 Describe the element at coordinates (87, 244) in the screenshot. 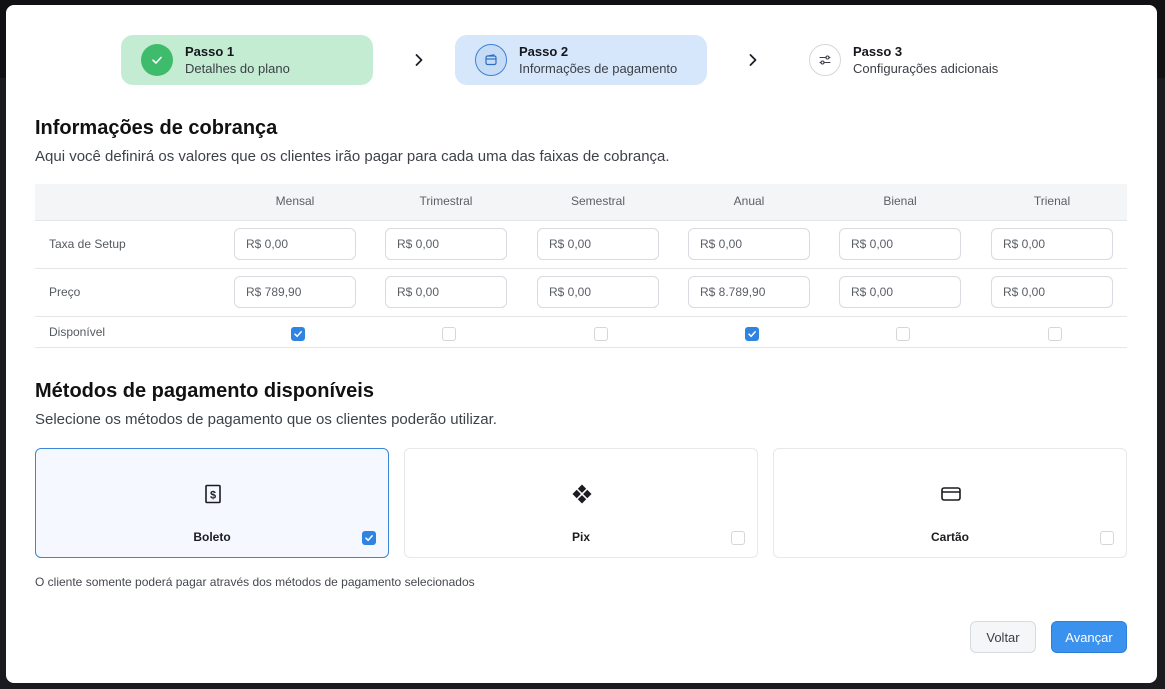

I see `row-label: Taxa de Setup` at that location.